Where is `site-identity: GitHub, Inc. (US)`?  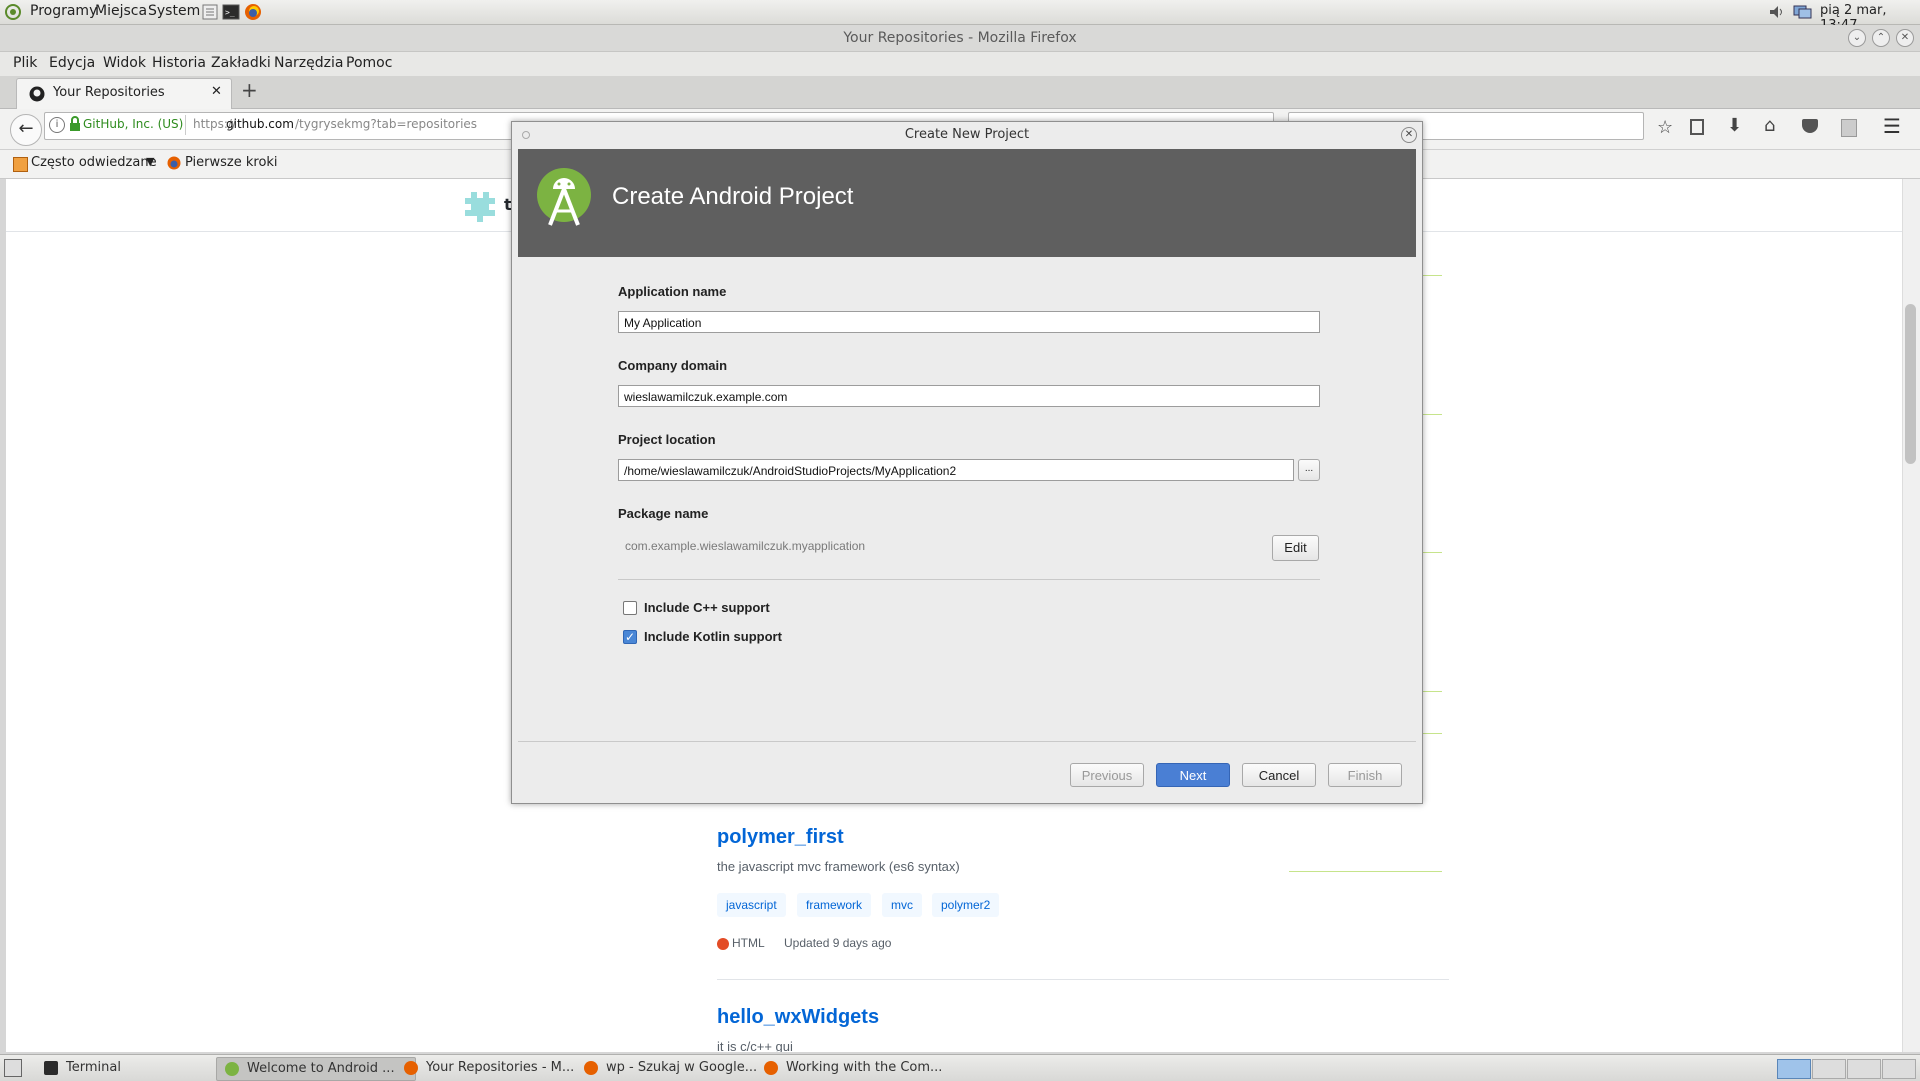
site-identity: GitHub, Inc. (US) is located at coordinates (133, 124).